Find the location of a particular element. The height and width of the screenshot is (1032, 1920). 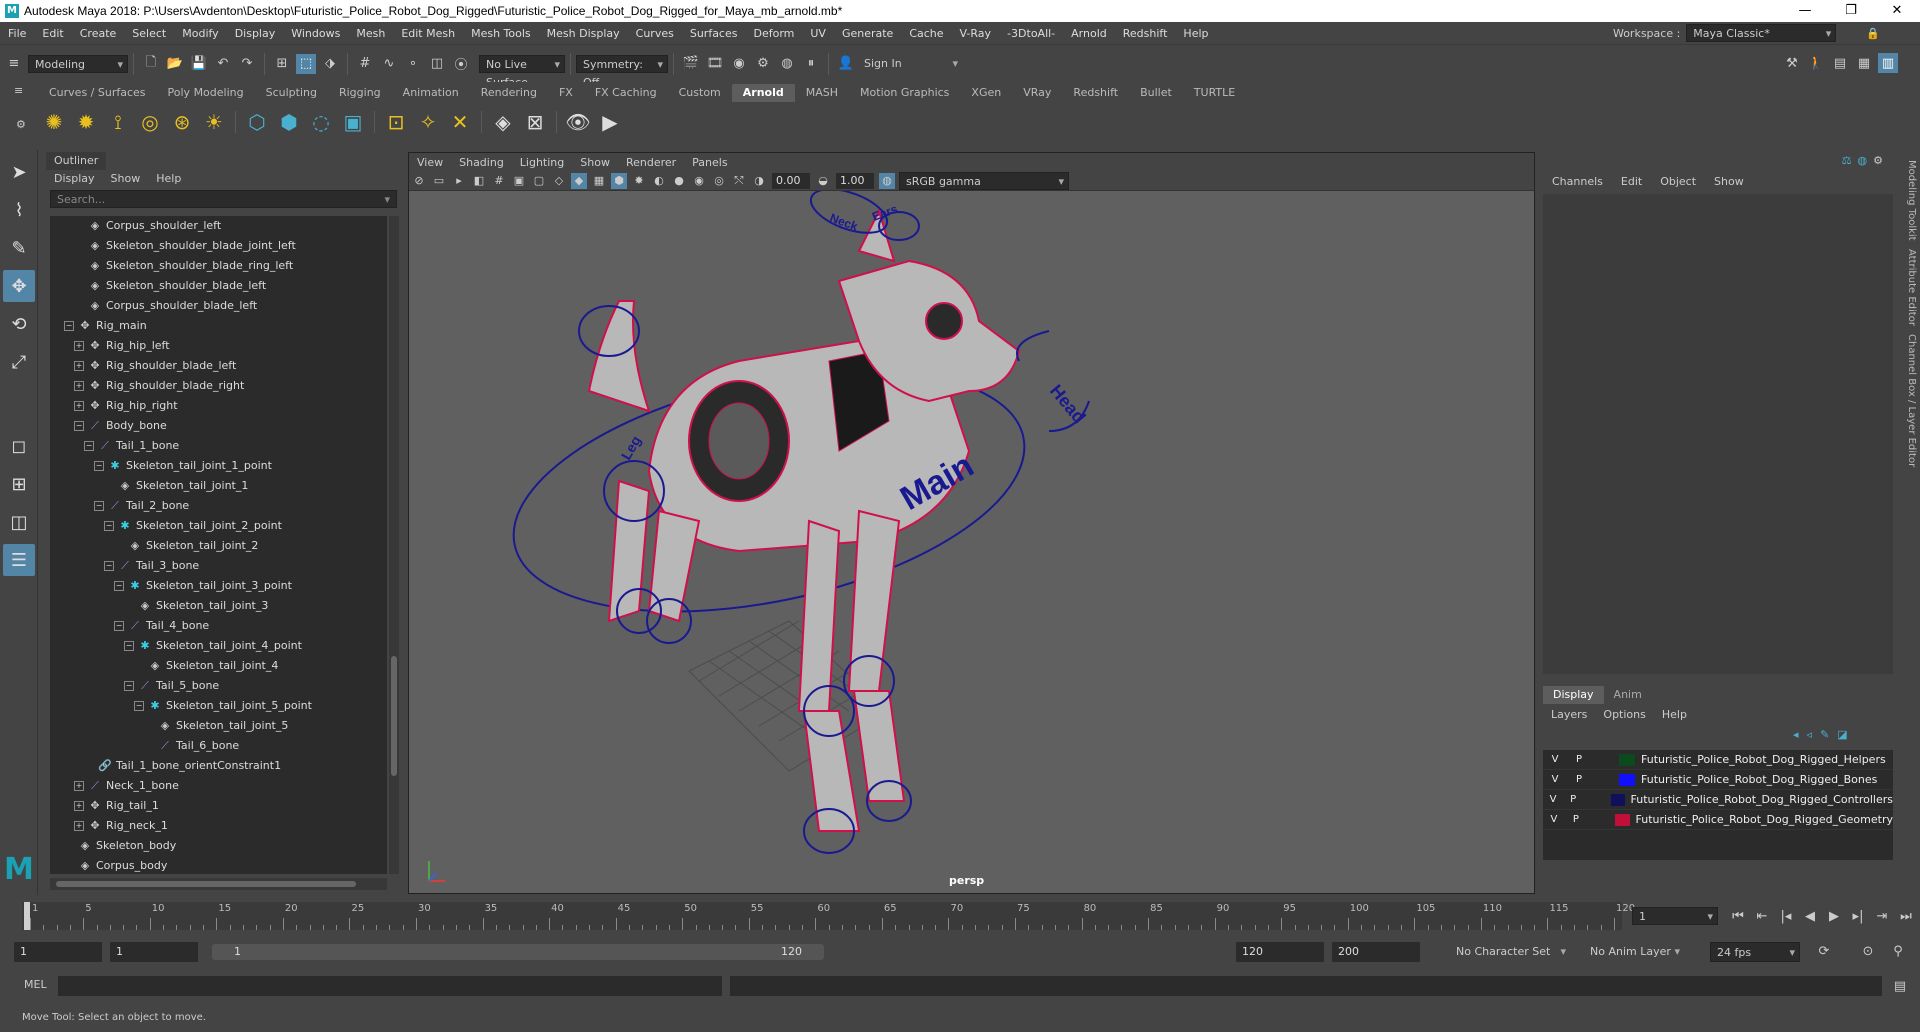

flush-textures-icon: ✧ is located at coordinates (428, 122).